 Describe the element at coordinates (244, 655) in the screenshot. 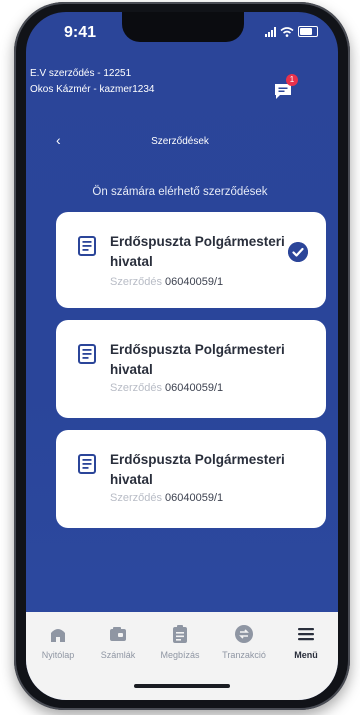

I see `tab-label: Tranzakció` at that location.